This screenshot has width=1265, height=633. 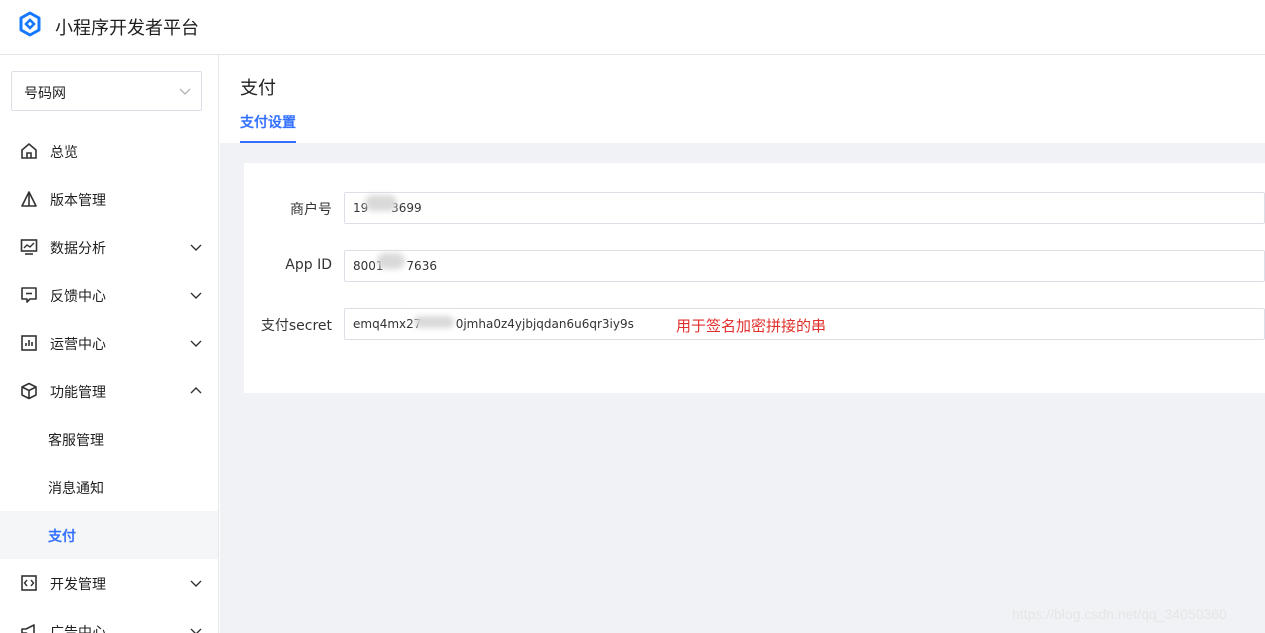 What do you see at coordinates (76, 489) in the screenshot?
I see `sidebar-subitem-label: 消息通知` at bounding box center [76, 489].